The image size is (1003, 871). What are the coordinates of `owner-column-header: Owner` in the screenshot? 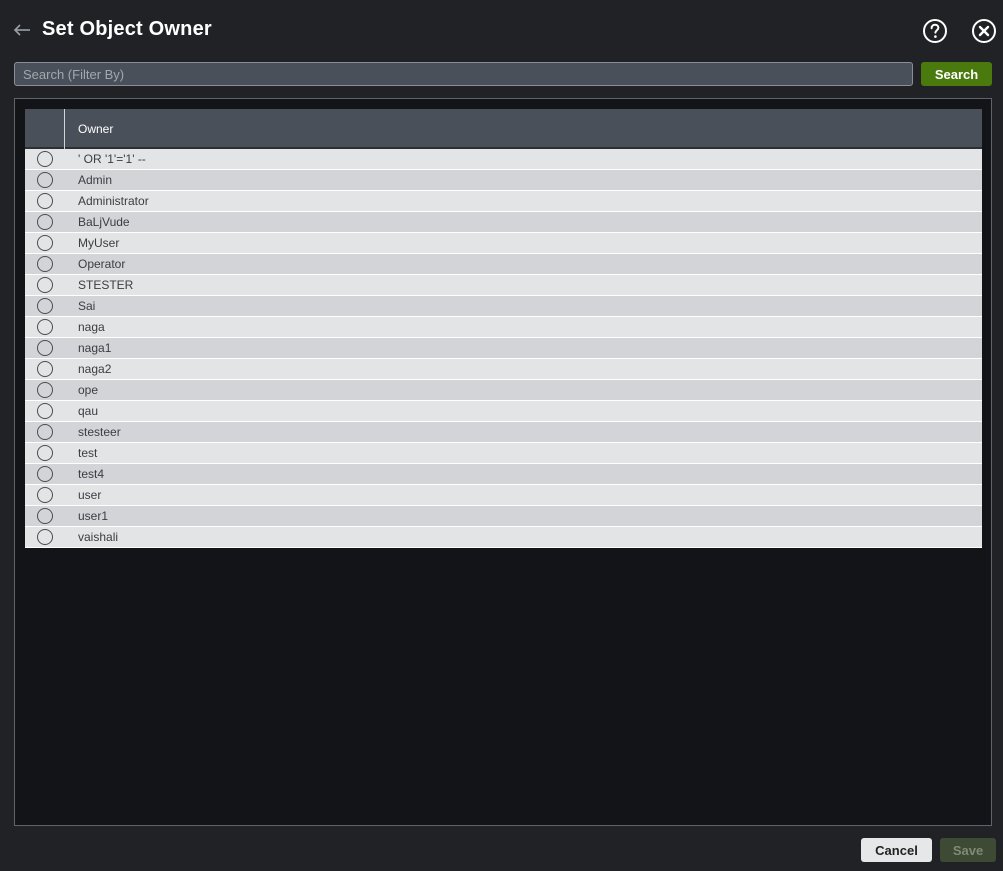 It's located at (95, 129).